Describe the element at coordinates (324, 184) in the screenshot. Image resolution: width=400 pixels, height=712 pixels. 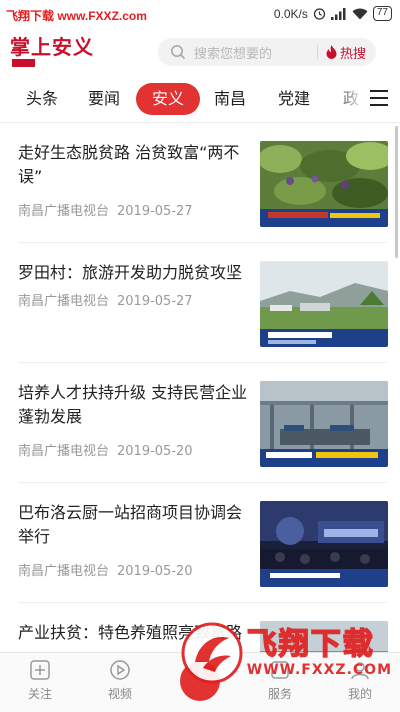
I see `news-thumbnail-plants` at that location.